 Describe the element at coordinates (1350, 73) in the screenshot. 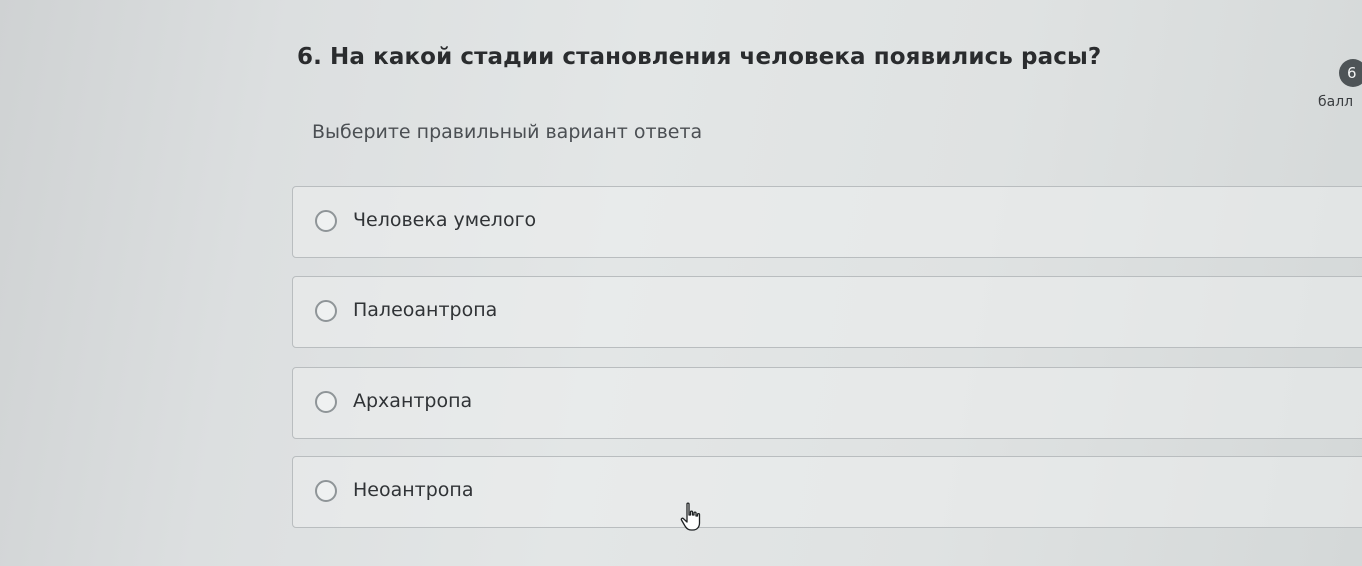

I see `points-badge: 6` at that location.